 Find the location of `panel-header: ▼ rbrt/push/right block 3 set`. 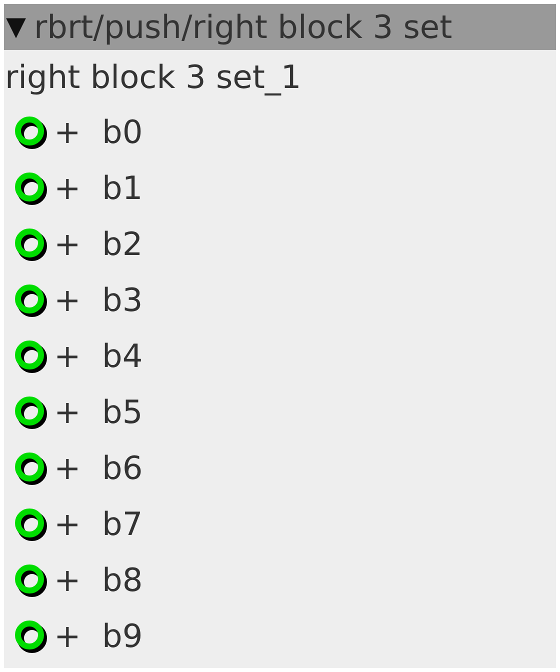

panel-header: ▼ rbrt/push/right block 3 set is located at coordinates (280, 27).